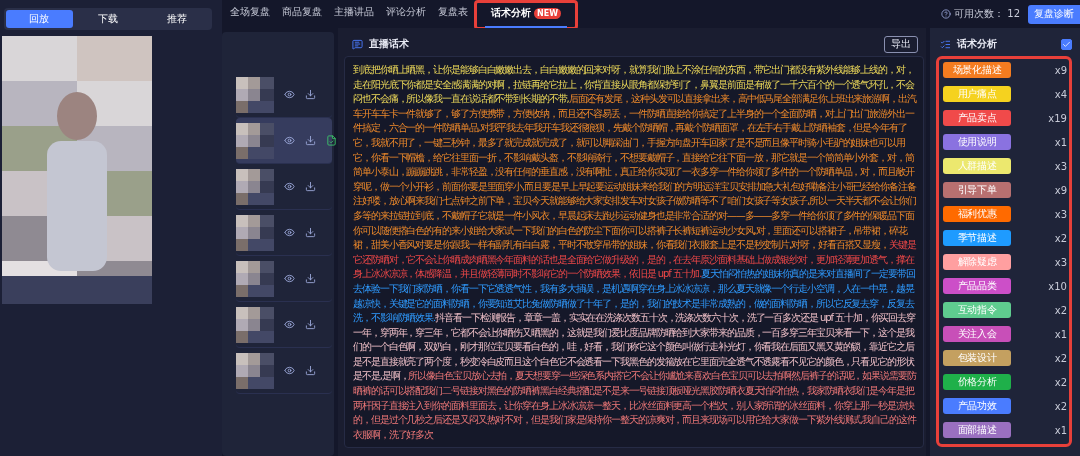 This screenshot has width=1080, height=456. I want to click on remaining-count: 可用次数： 12, so click(987, 14).